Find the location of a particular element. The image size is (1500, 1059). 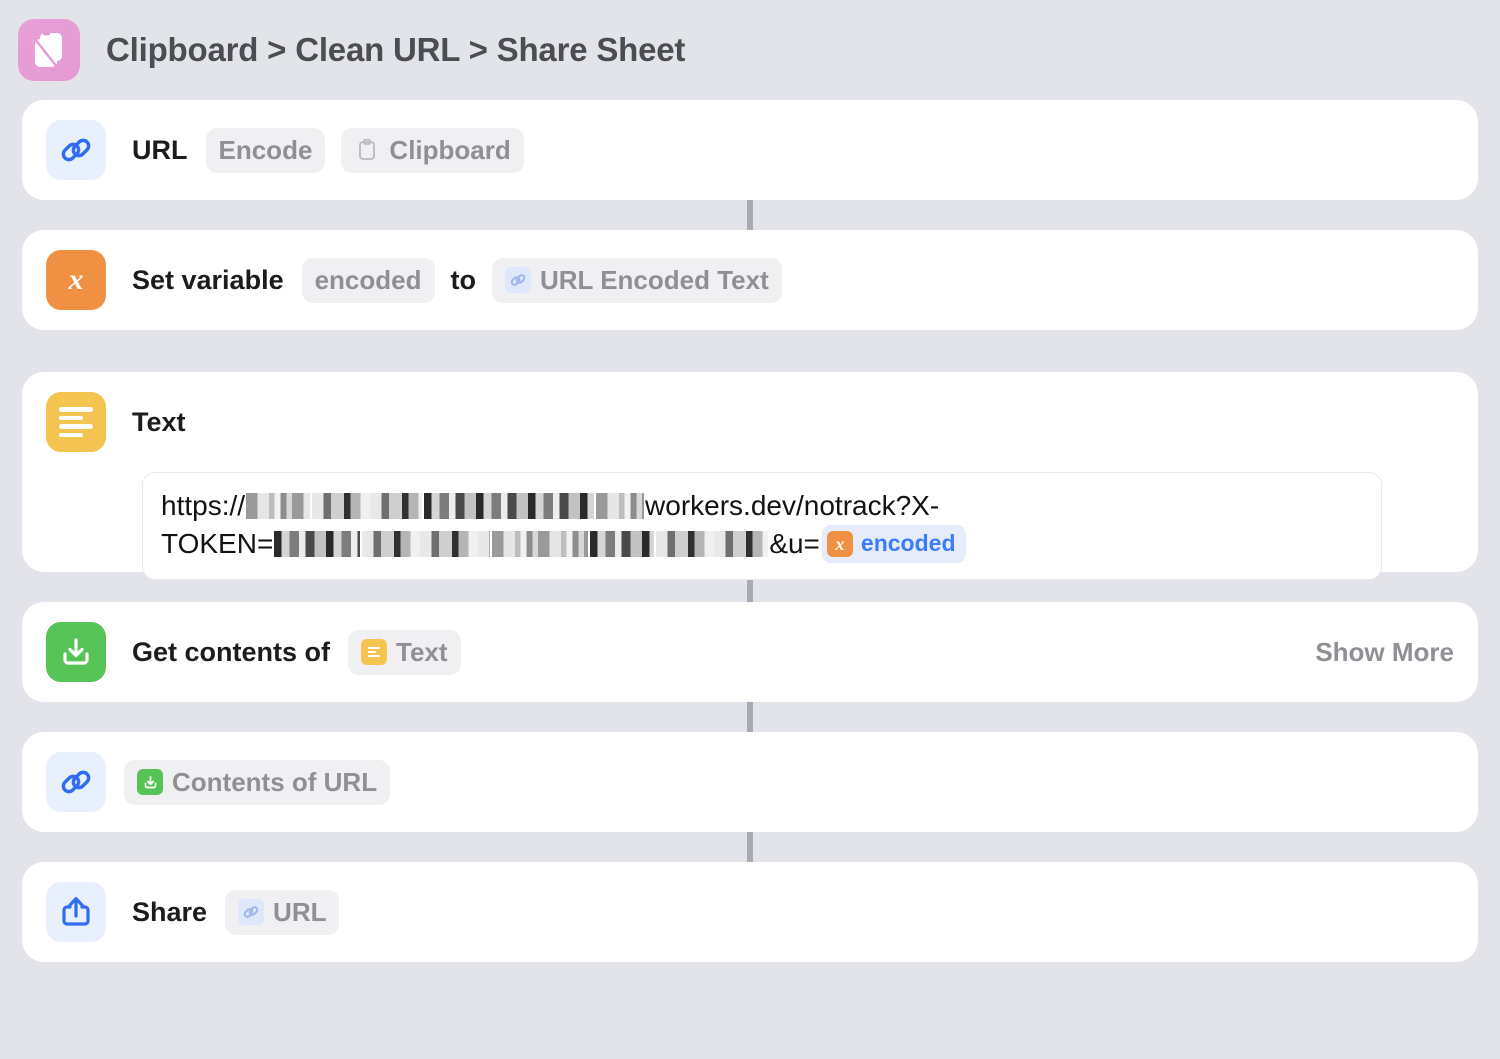

pill-label: encoded is located at coordinates (368, 279).